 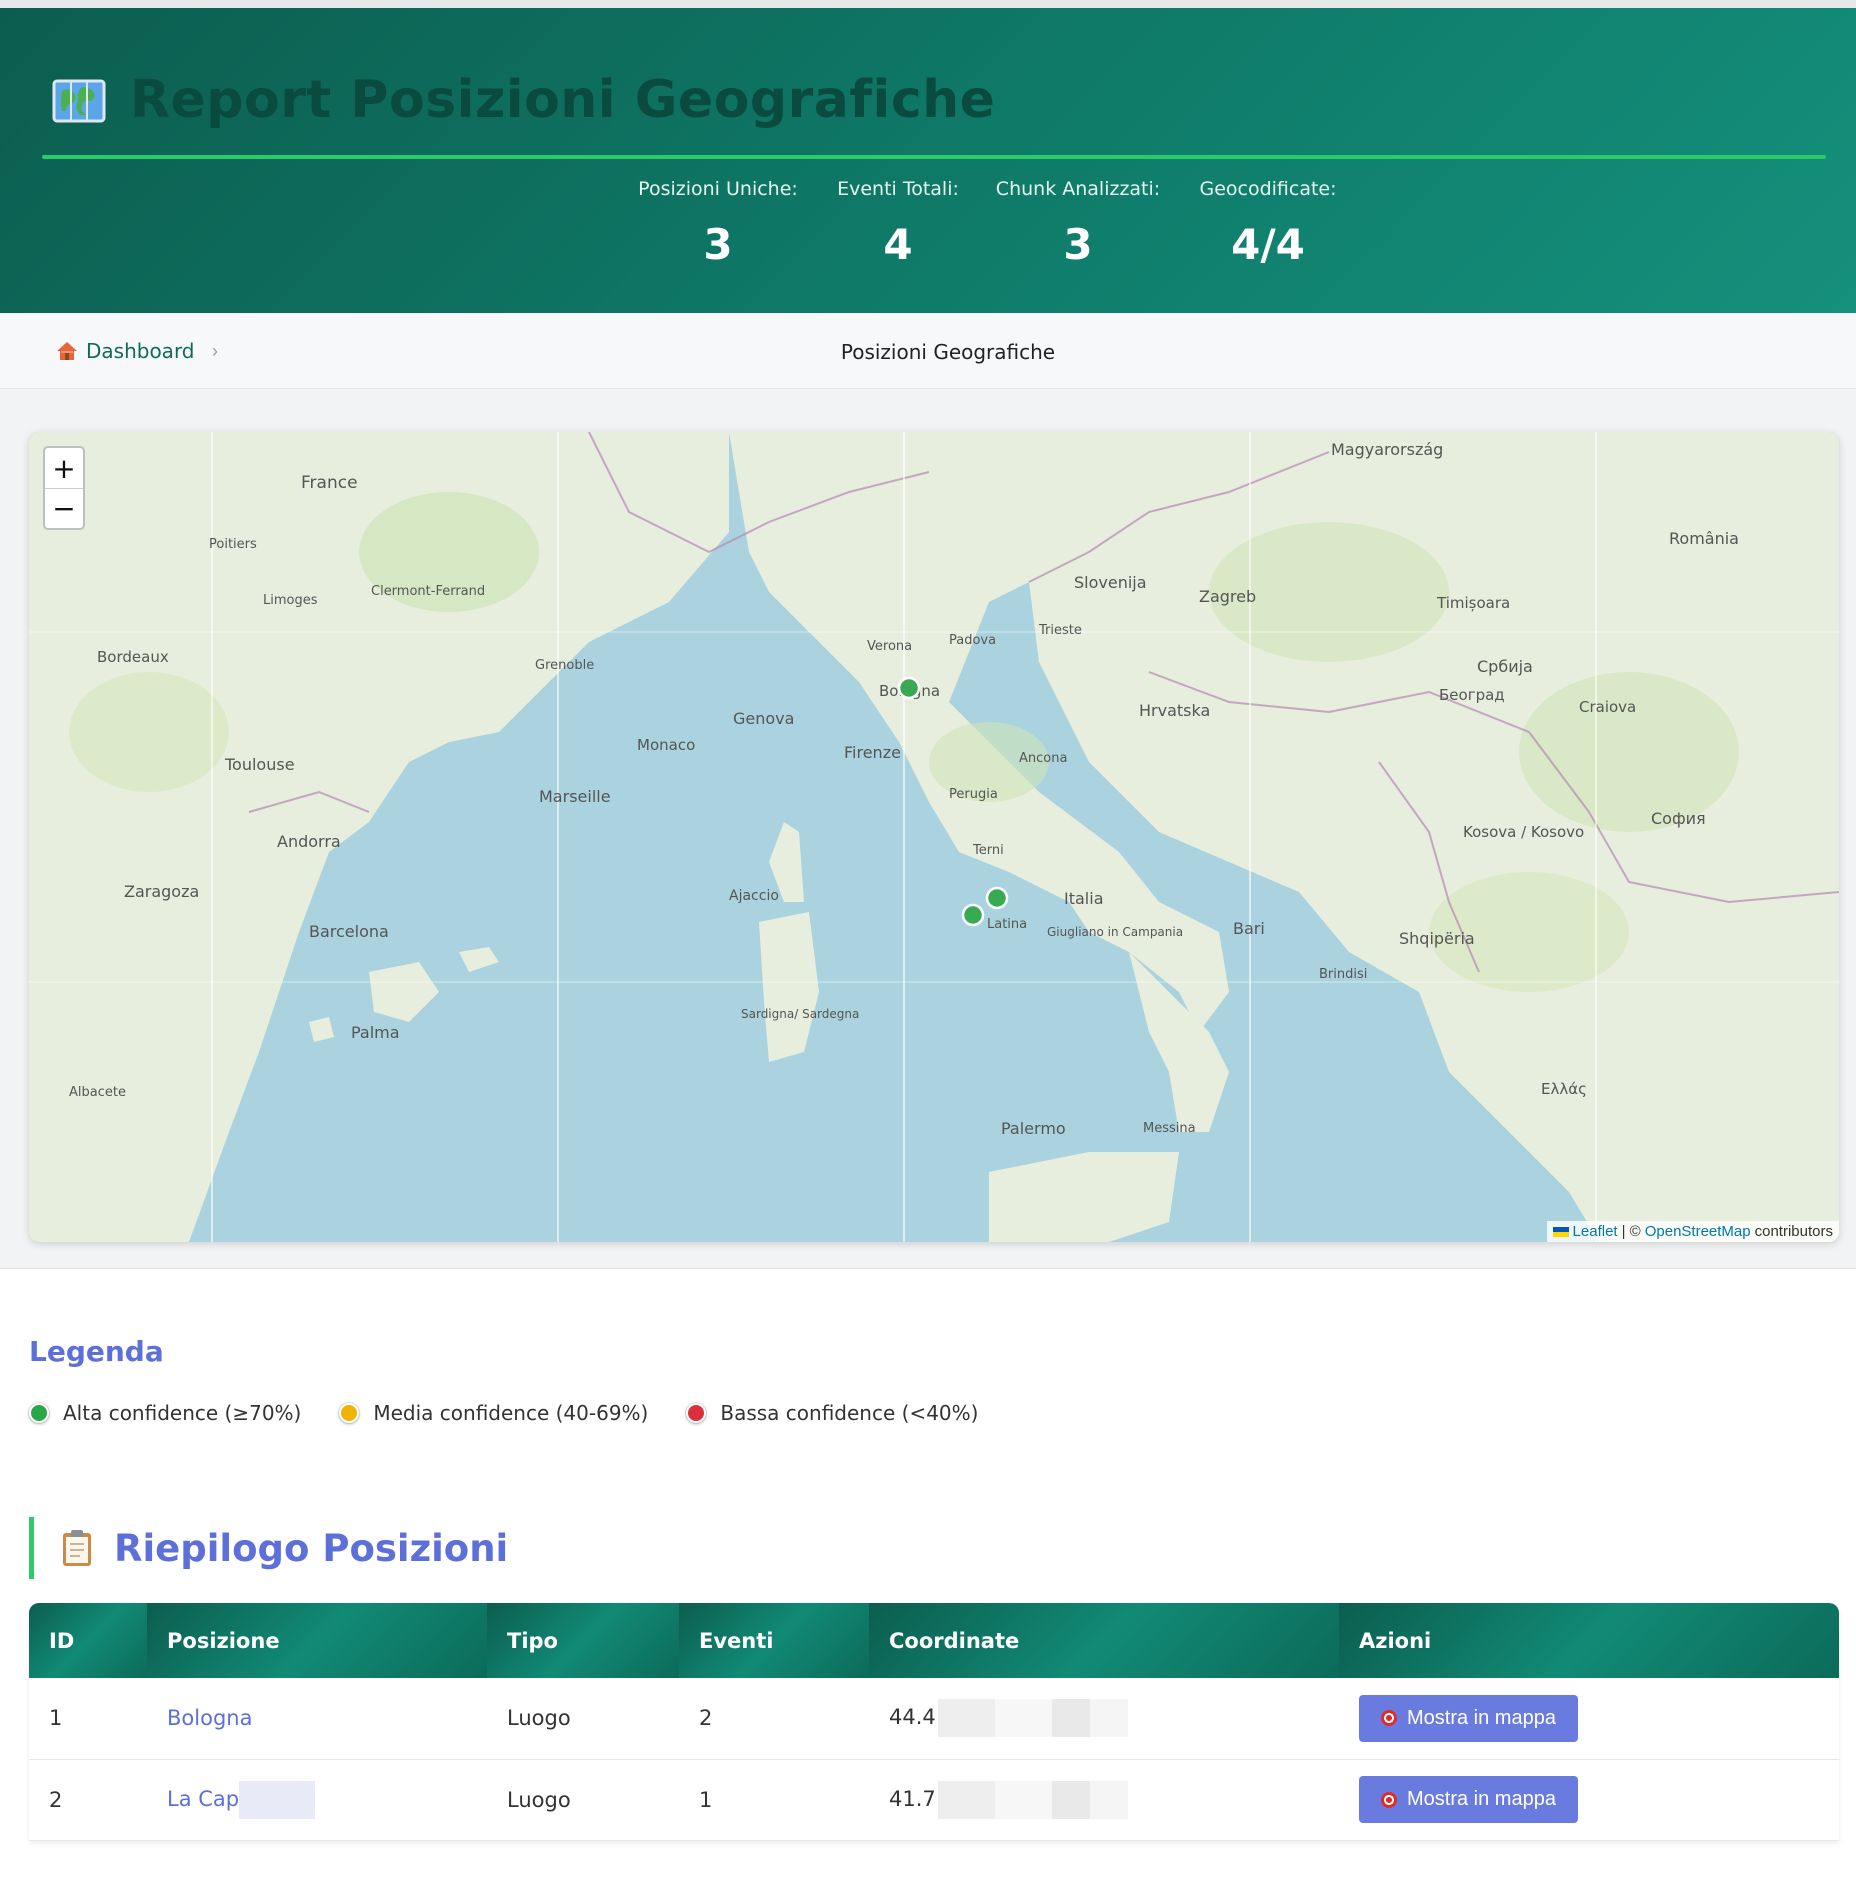 What do you see at coordinates (317, 1640) in the screenshot?
I see `column-header-position: Posizione` at bounding box center [317, 1640].